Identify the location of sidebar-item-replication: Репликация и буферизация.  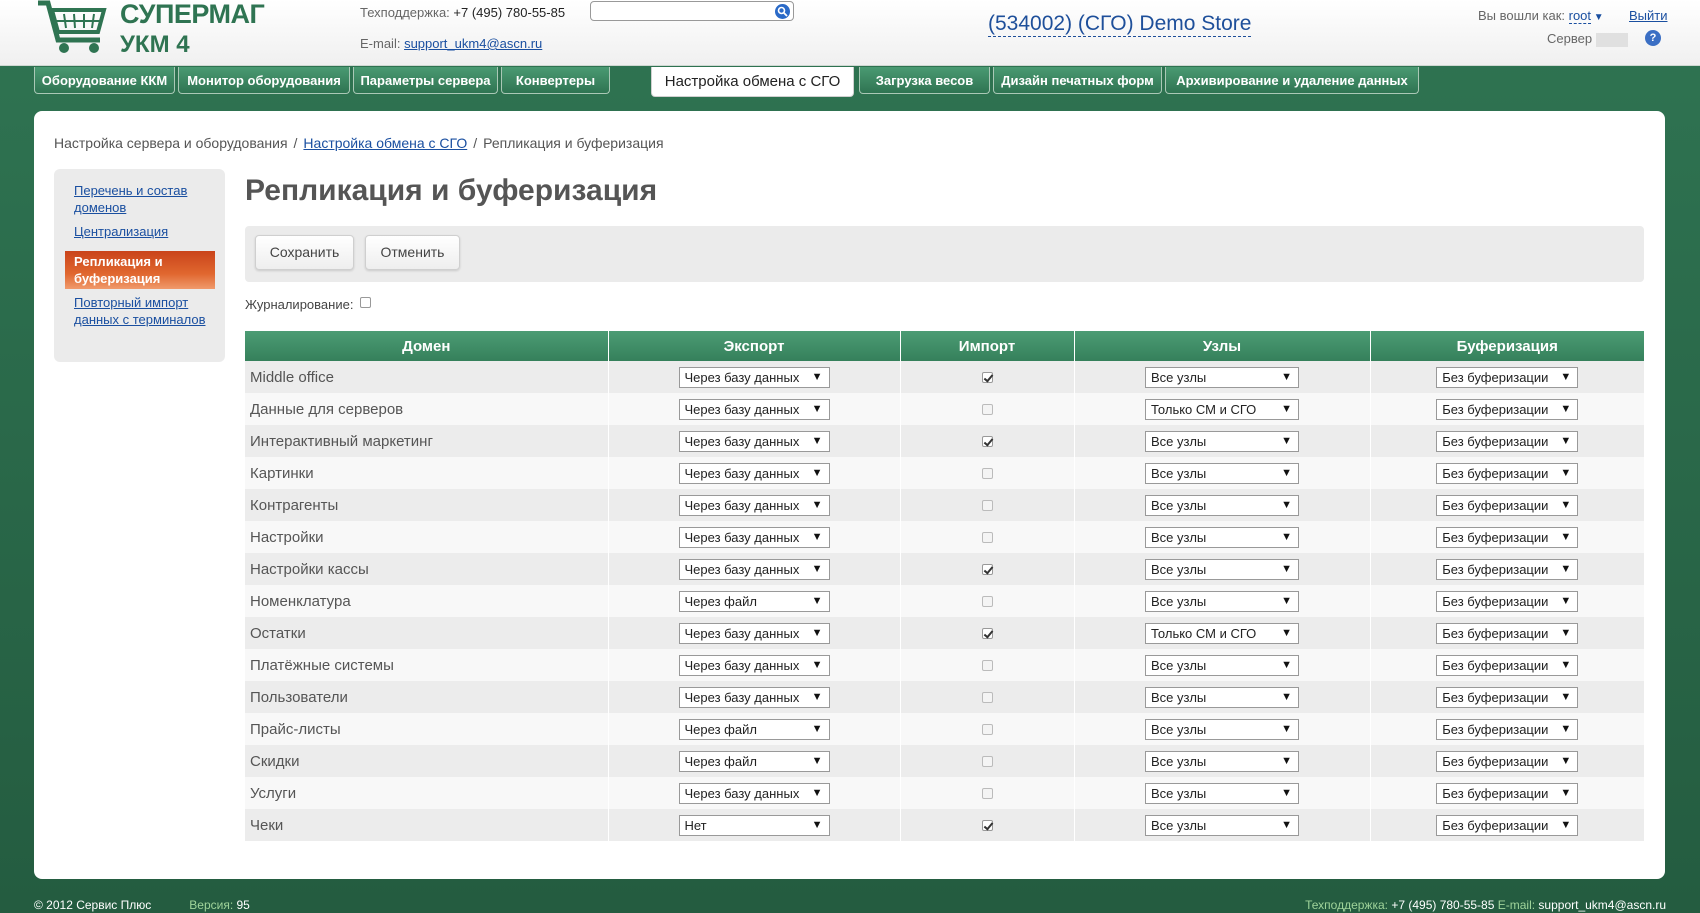
(140, 270).